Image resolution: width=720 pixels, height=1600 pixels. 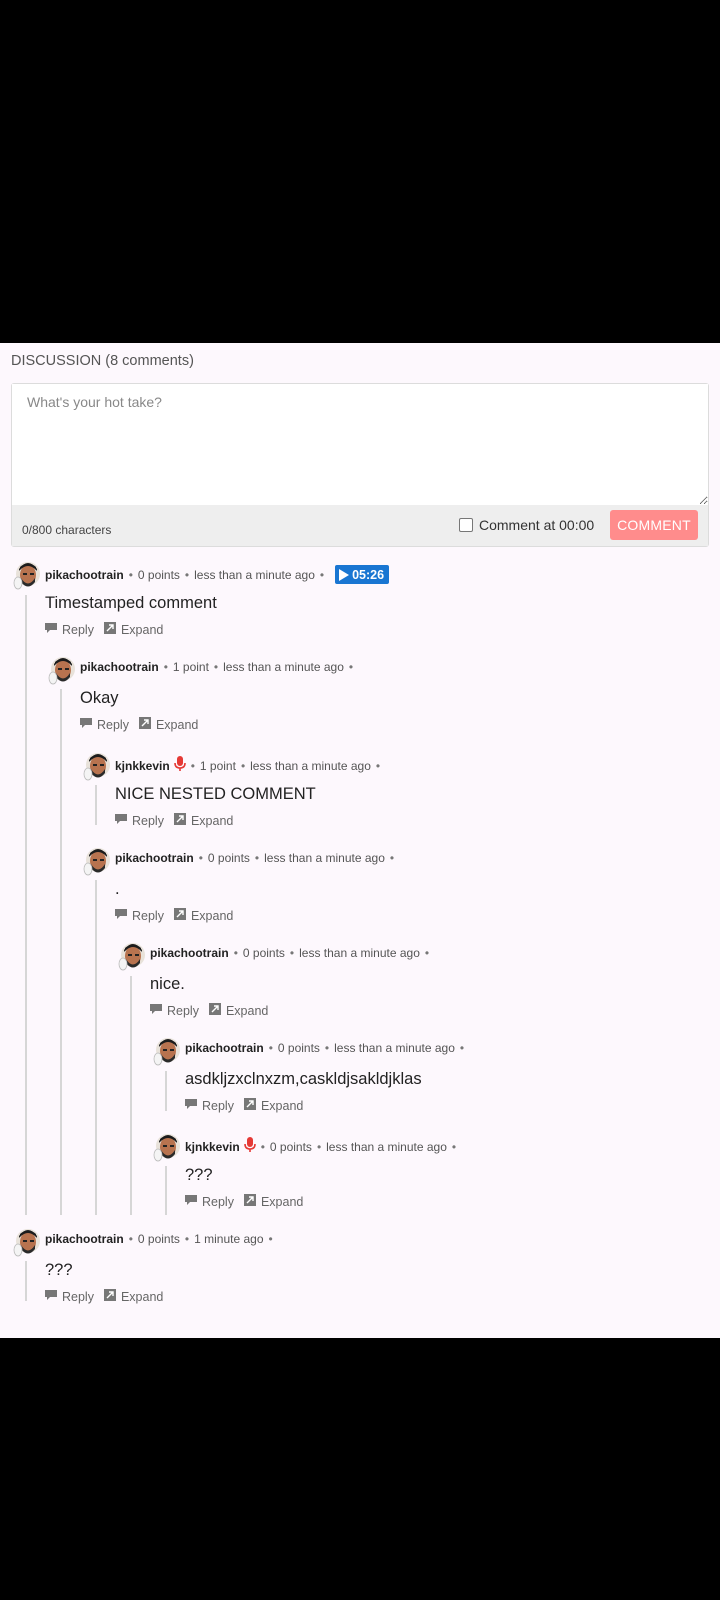 I want to click on comment-text: NICE NESTED COMMENT, so click(x=215, y=794).